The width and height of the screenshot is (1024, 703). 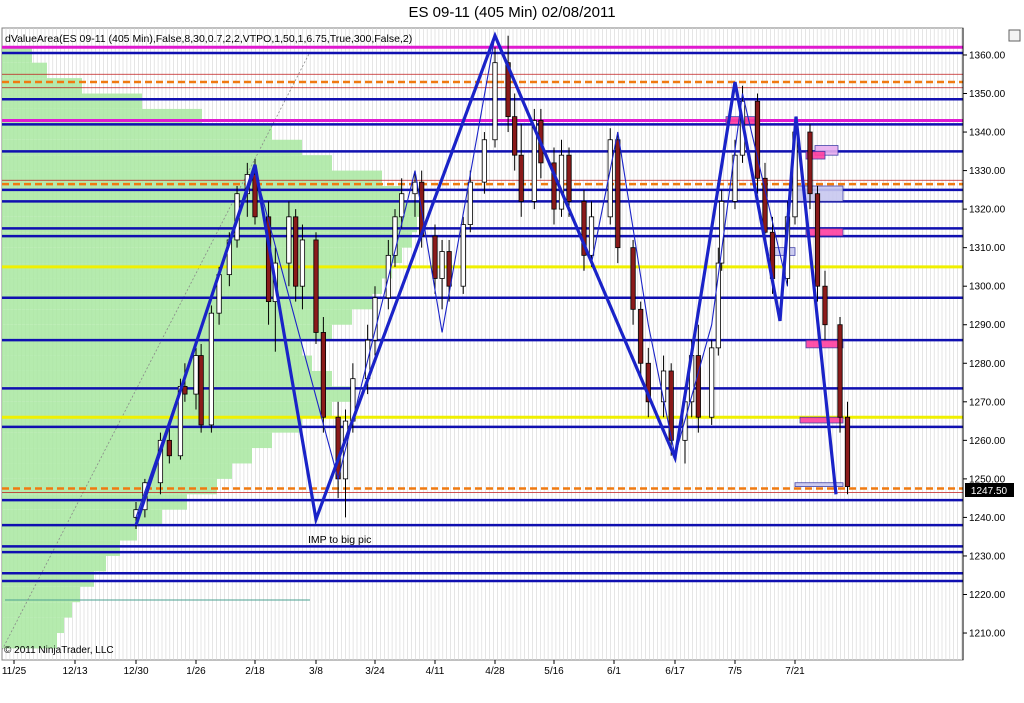 I want to click on time-tick-label: 5/16, so click(x=554, y=671).